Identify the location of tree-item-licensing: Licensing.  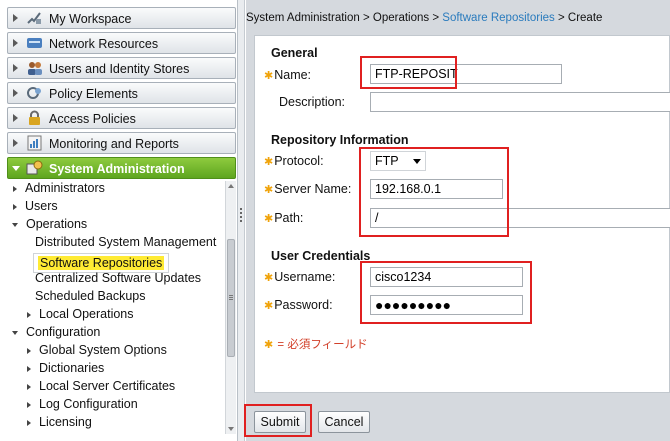
(58, 423).